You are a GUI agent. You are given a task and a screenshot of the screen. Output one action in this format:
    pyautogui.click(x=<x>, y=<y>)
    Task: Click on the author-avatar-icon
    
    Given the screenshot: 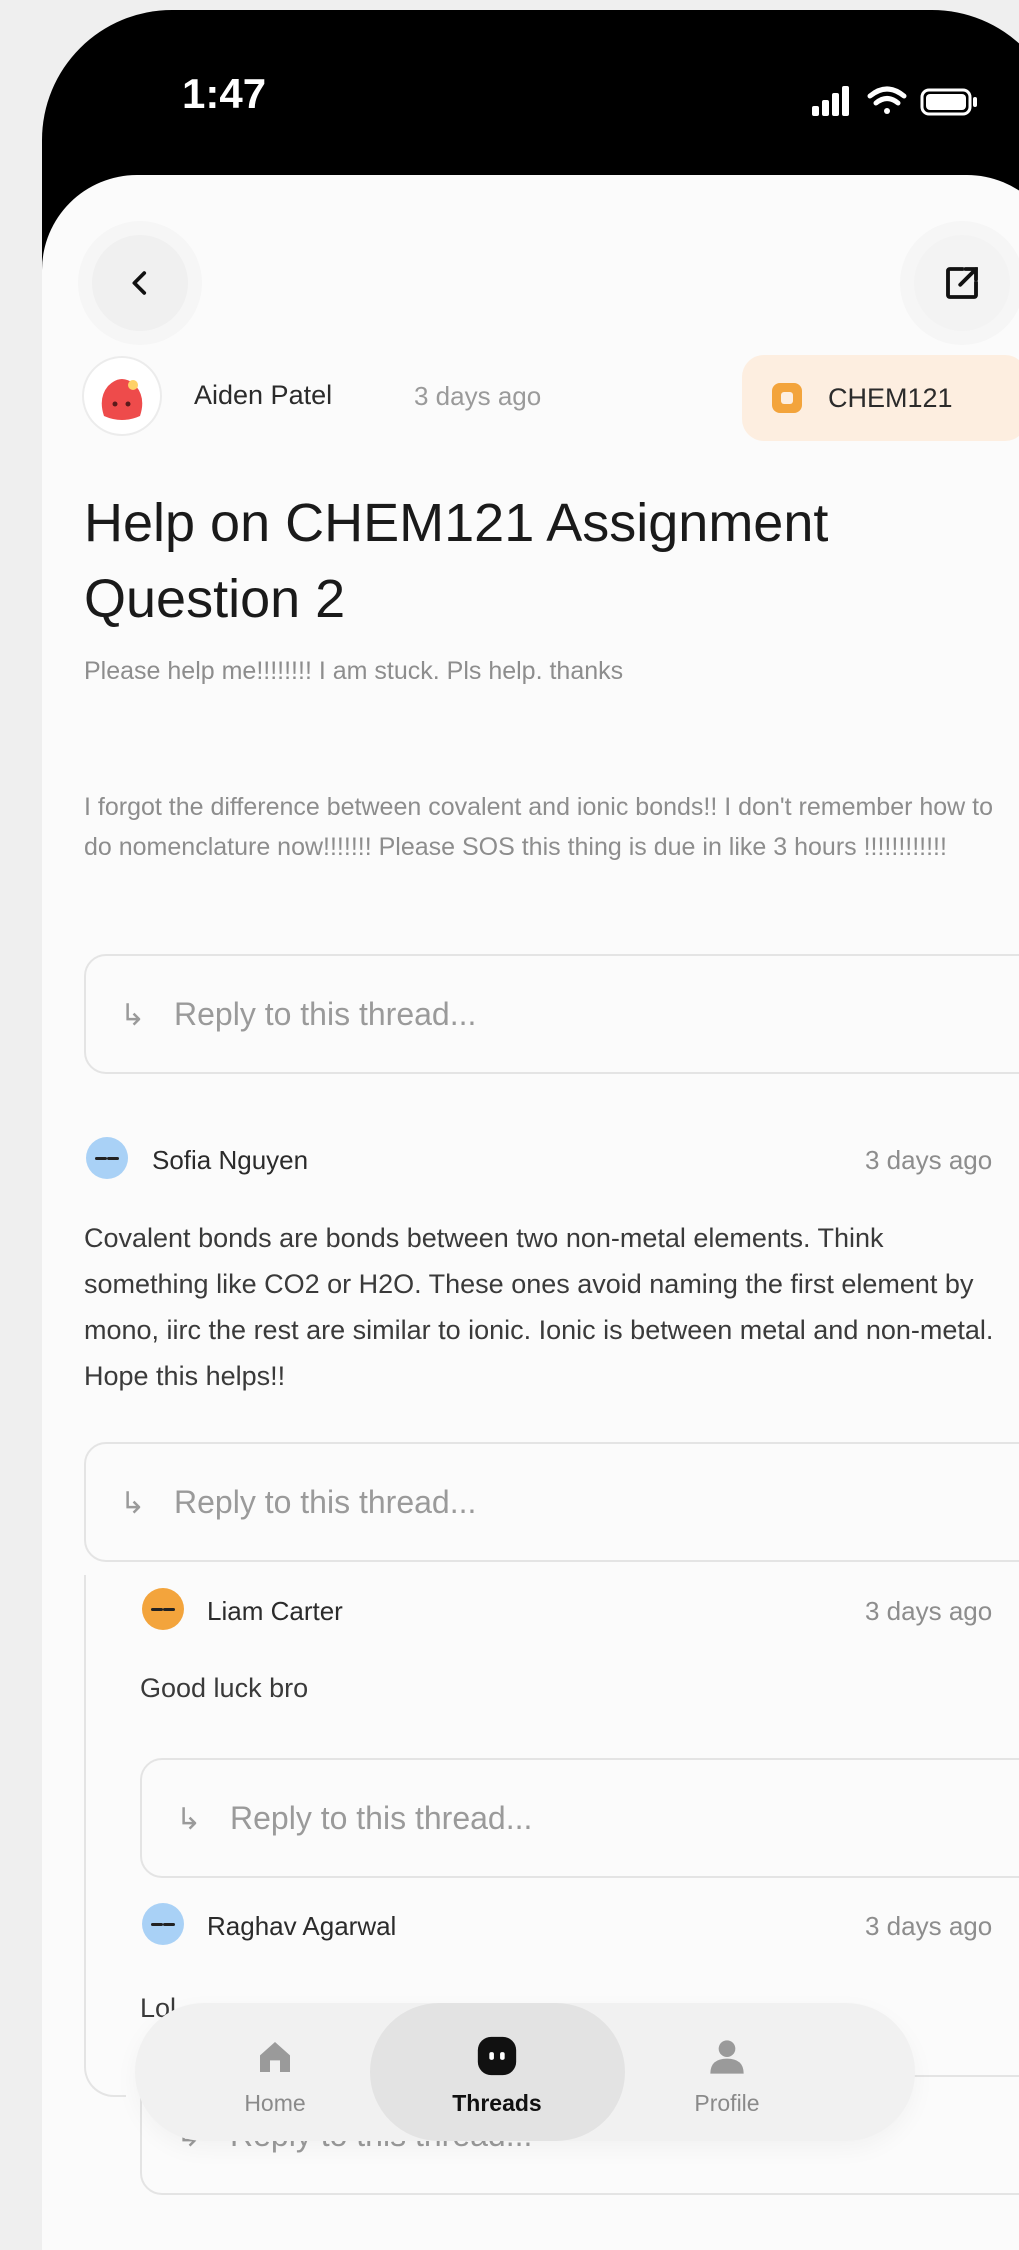 What is the action you would take?
    pyautogui.click(x=122, y=399)
    